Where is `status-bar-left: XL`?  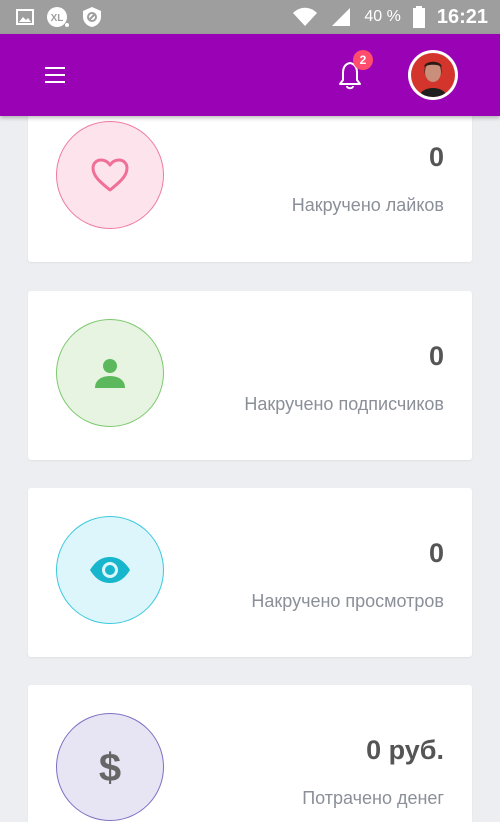
status-bar-left: XL is located at coordinates (59, 17).